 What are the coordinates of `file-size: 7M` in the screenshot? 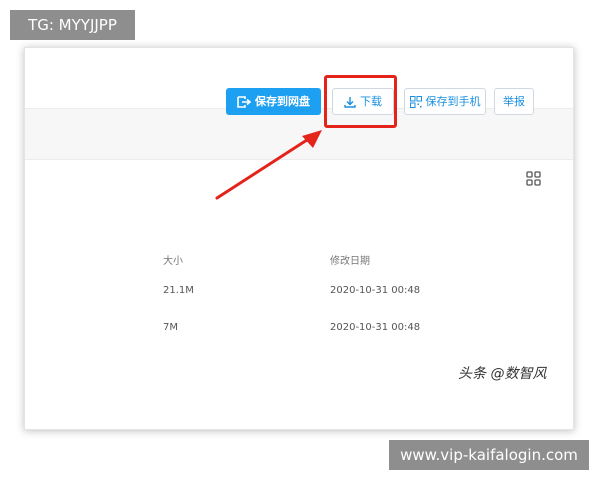 It's located at (170, 327).